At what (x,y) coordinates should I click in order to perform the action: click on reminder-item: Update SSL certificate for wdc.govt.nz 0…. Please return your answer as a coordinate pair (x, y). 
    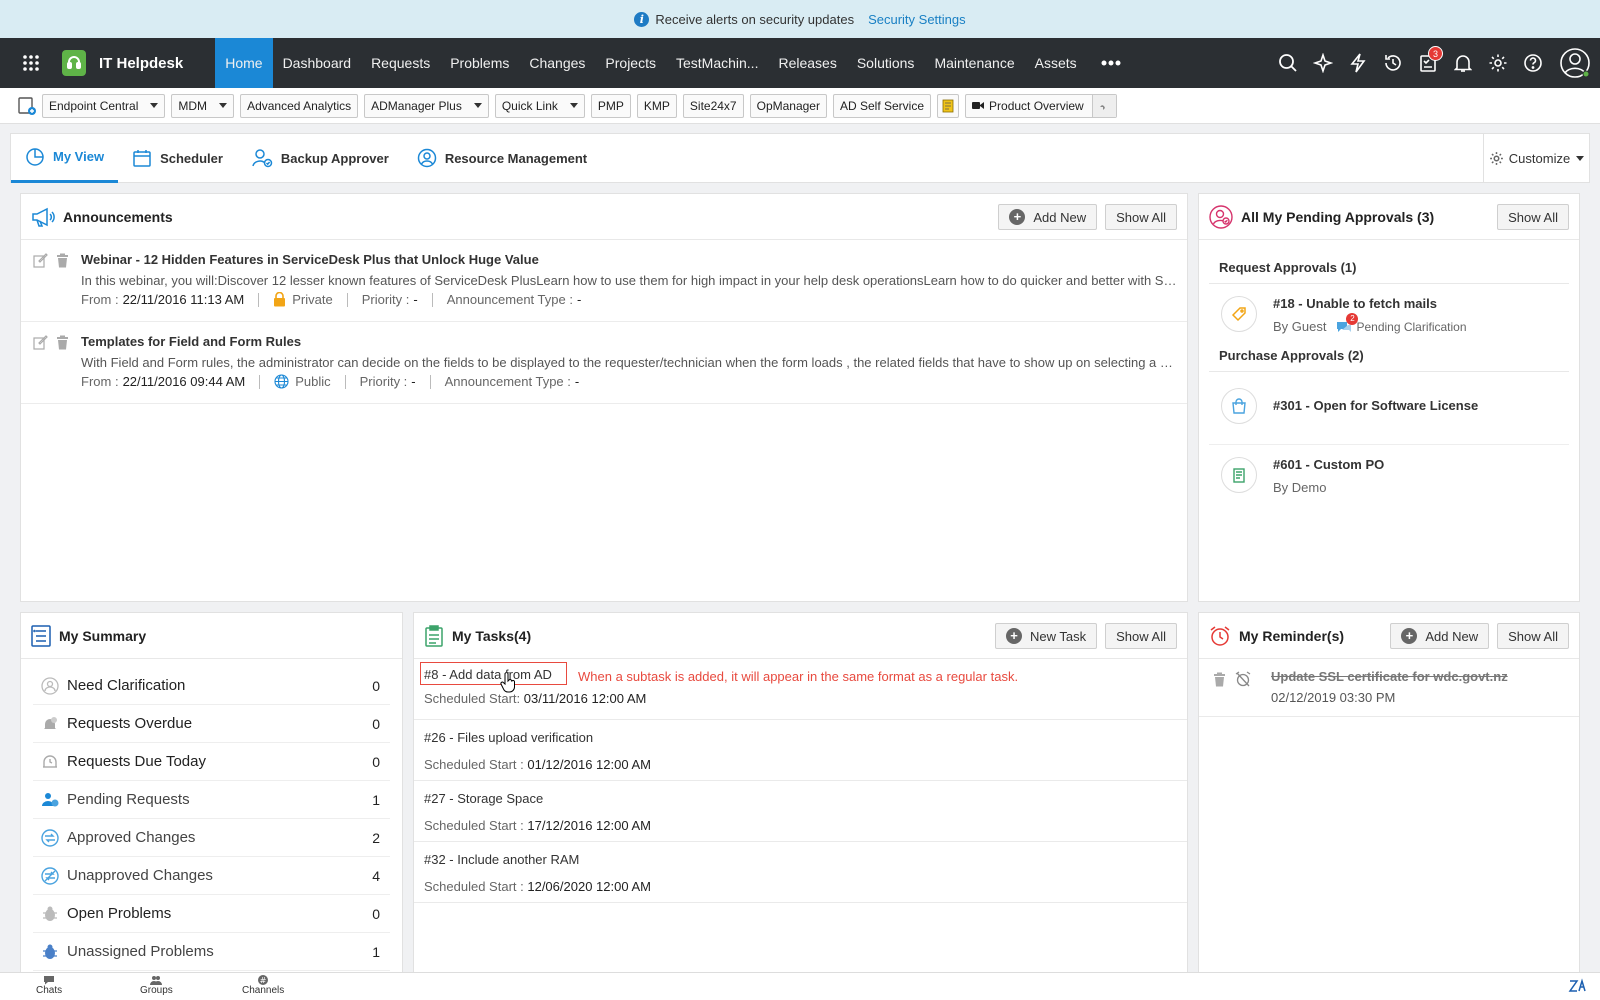
    Looking at the image, I should click on (1389, 688).